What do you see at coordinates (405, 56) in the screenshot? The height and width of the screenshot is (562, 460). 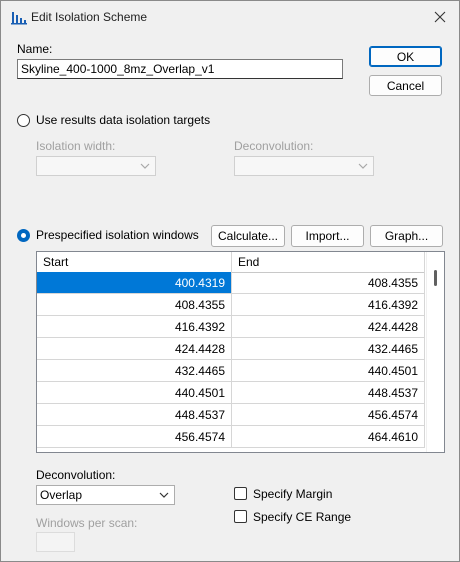 I see `ok-button: OK` at bounding box center [405, 56].